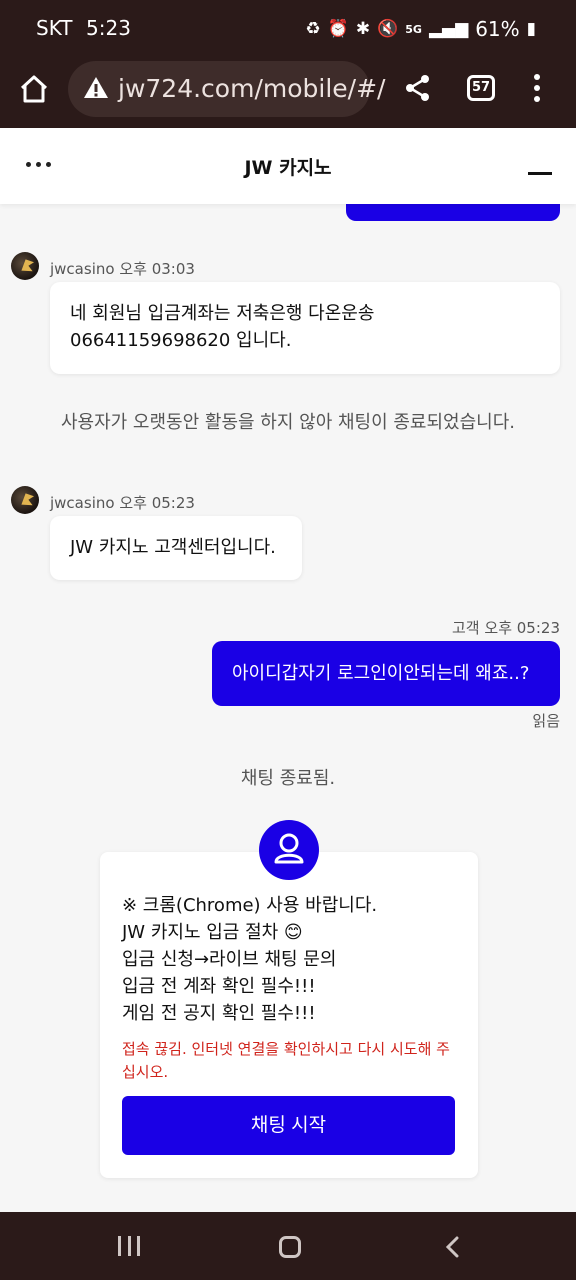 The height and width of the screenshot is (1280, 576). I want to click on outgoing-message: 아이디갑자기 로그인이안되는데 왜죠..?, so click(386, 673).